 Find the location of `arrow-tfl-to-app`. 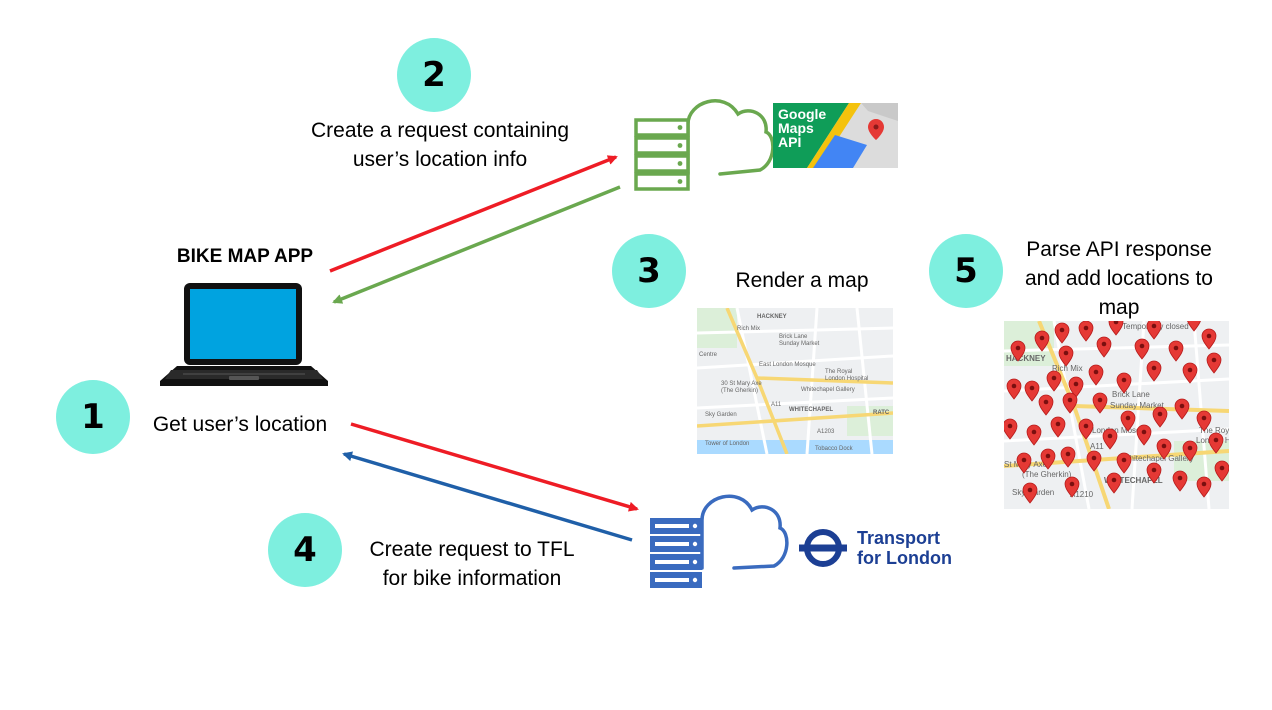

arrow-tfl-to-app is located at coordinates (487, 496).